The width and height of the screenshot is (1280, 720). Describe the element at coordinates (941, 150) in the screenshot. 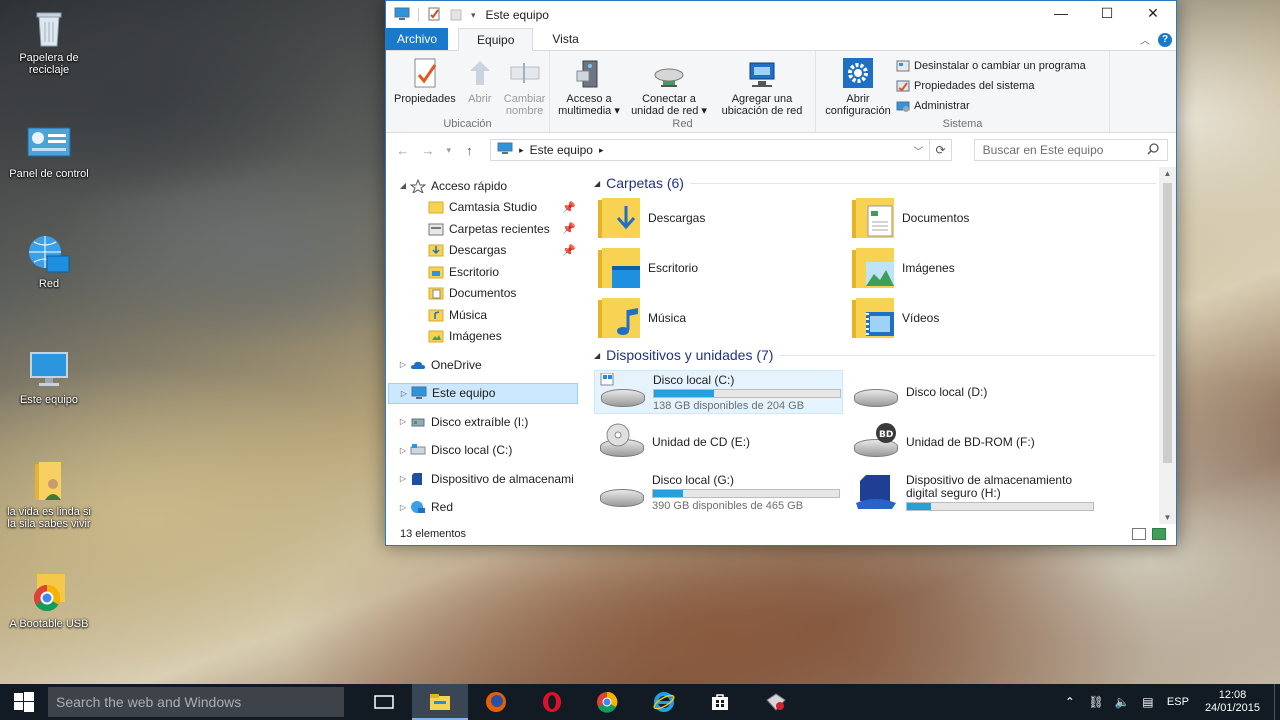

I see `refresh-icon: ⟳` at that location.